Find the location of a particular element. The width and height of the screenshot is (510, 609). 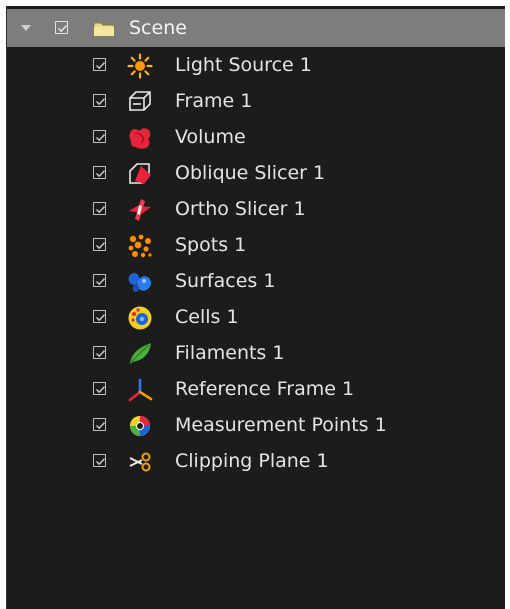

tree-item-ortho-slicer: Ortho Slicer 1 is located at coordinates (256, 209).